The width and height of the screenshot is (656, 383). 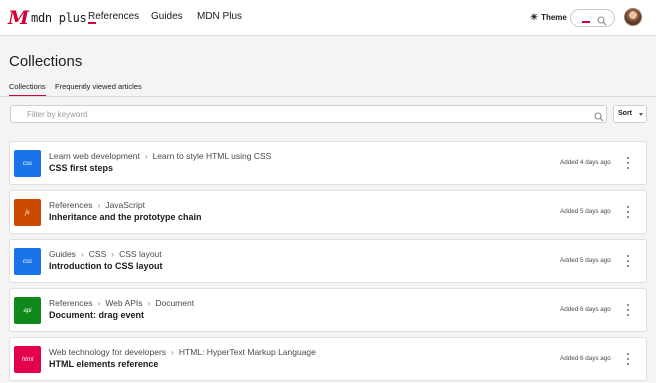 What do you see at coordinates (641, 114) in the screenshot?
I see `chevron-down-icon` at bounding box center [641, 114].